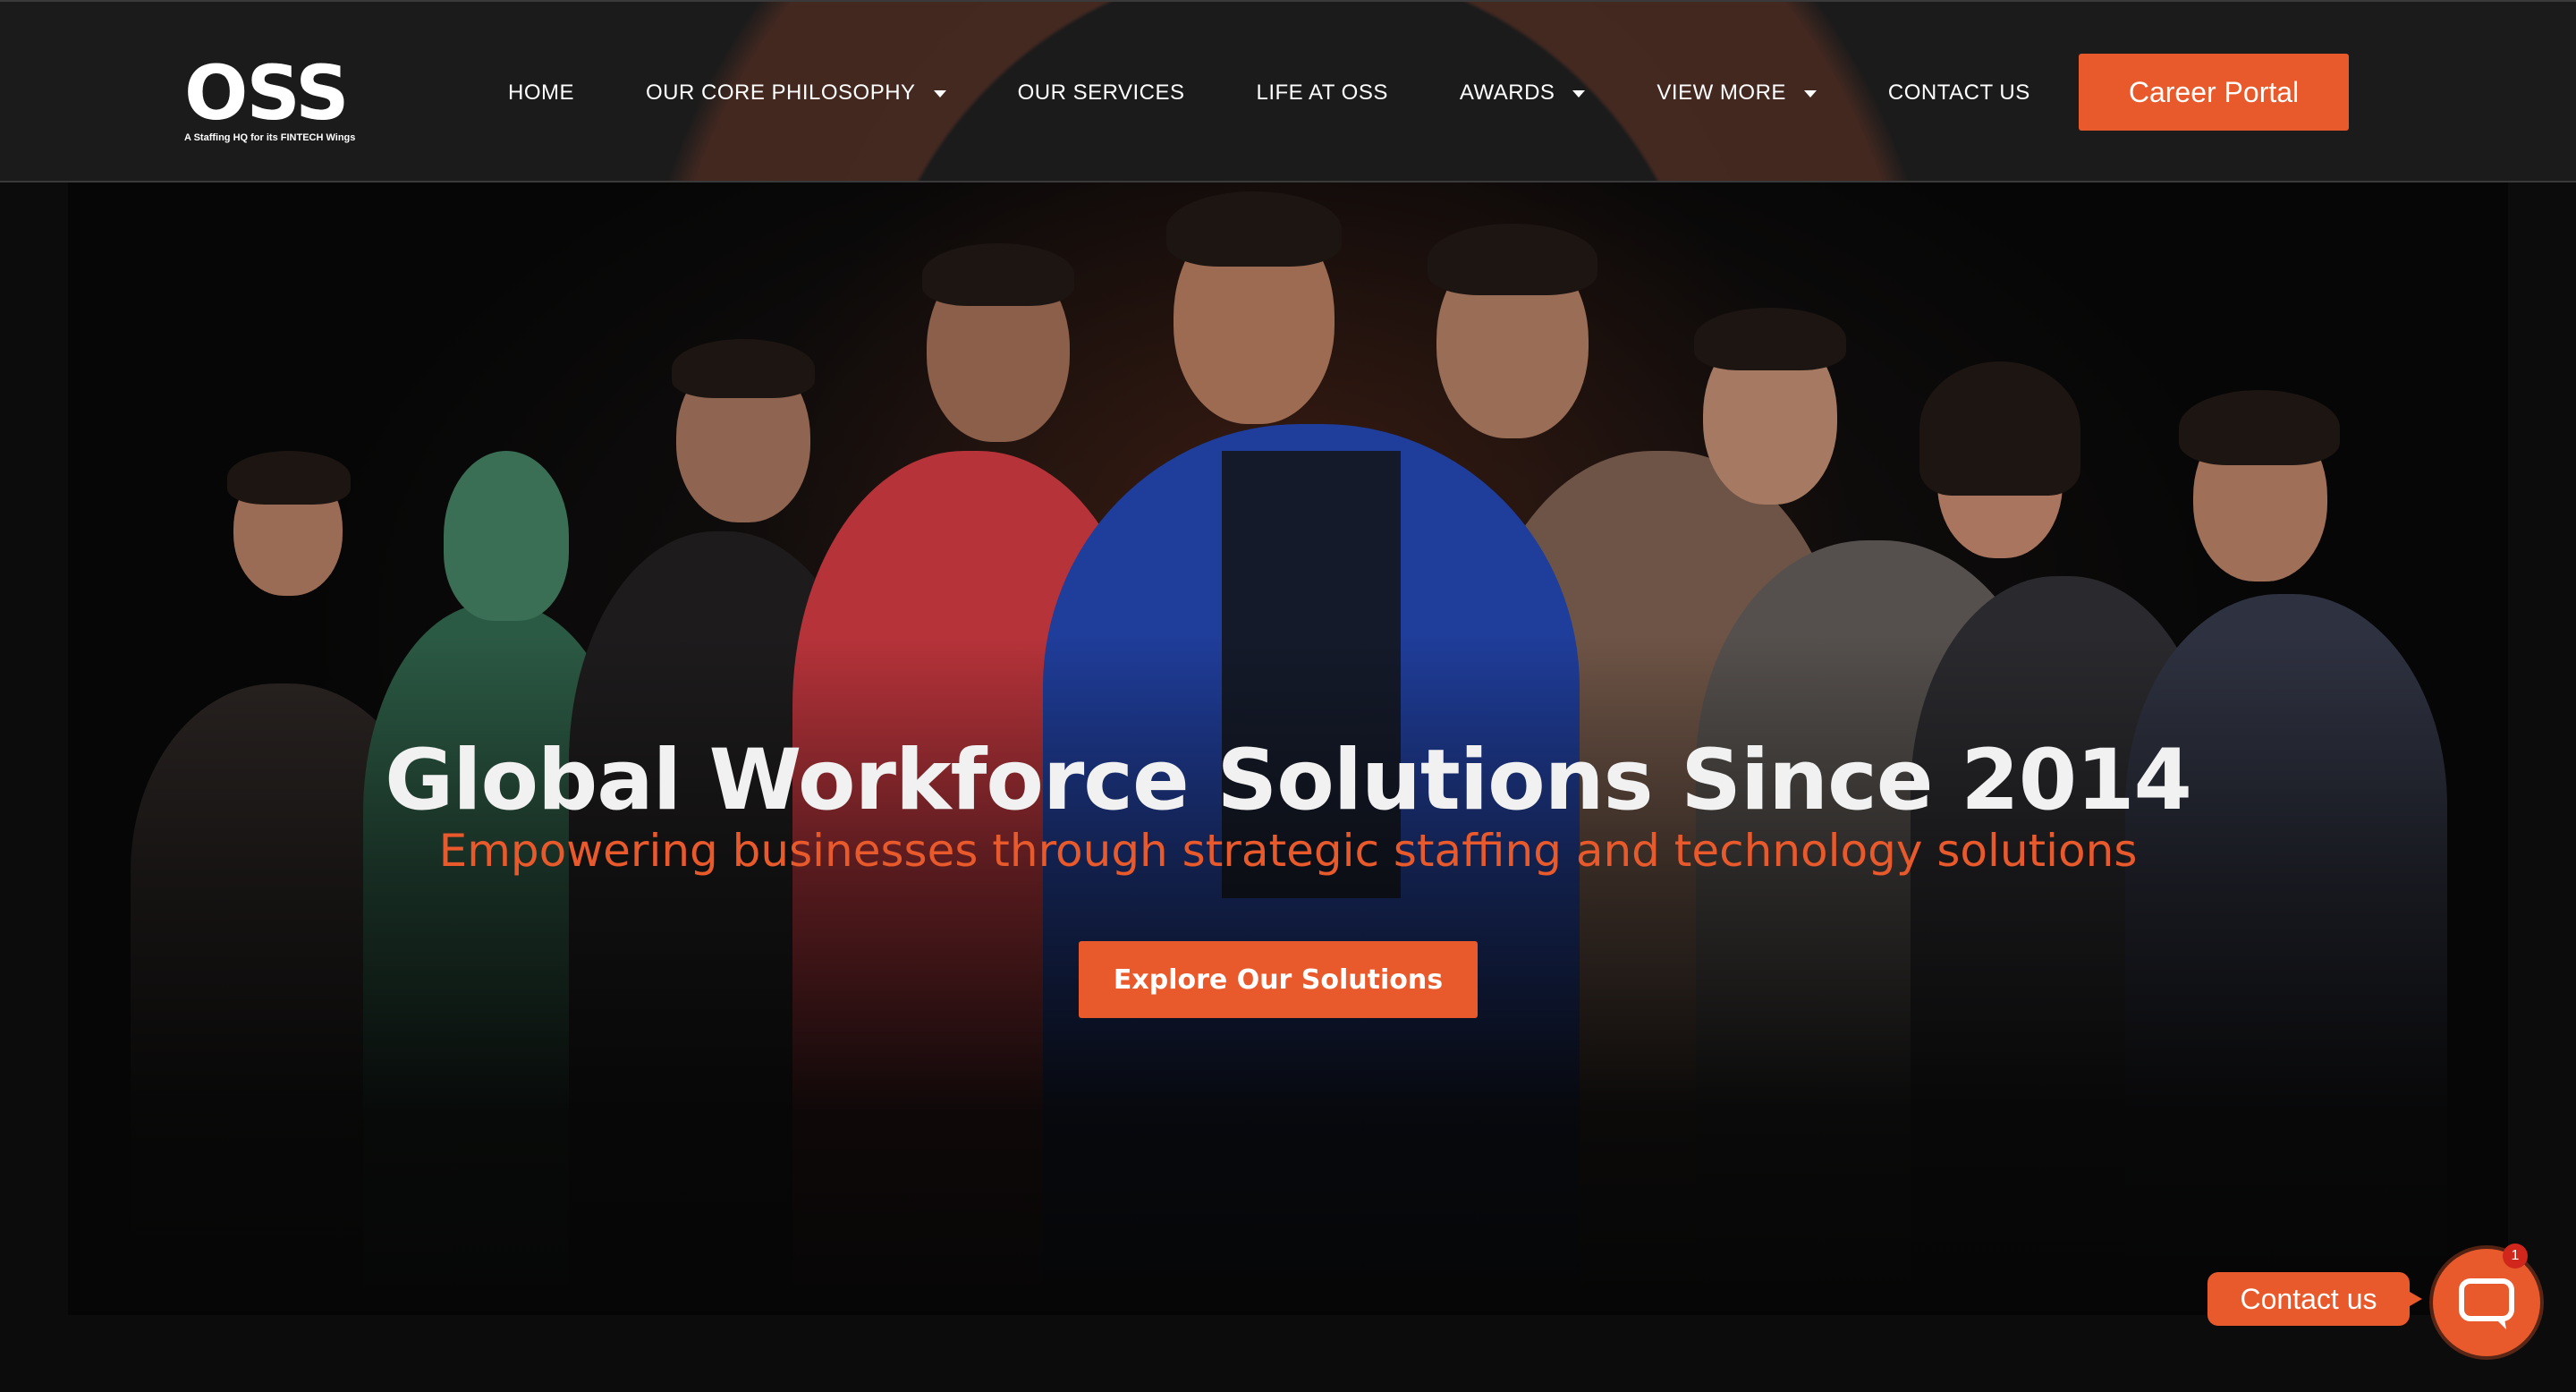 This screenshot has width=2576, height=1392. I want to click on logo-wordmark: OSS, so click(267, 93).